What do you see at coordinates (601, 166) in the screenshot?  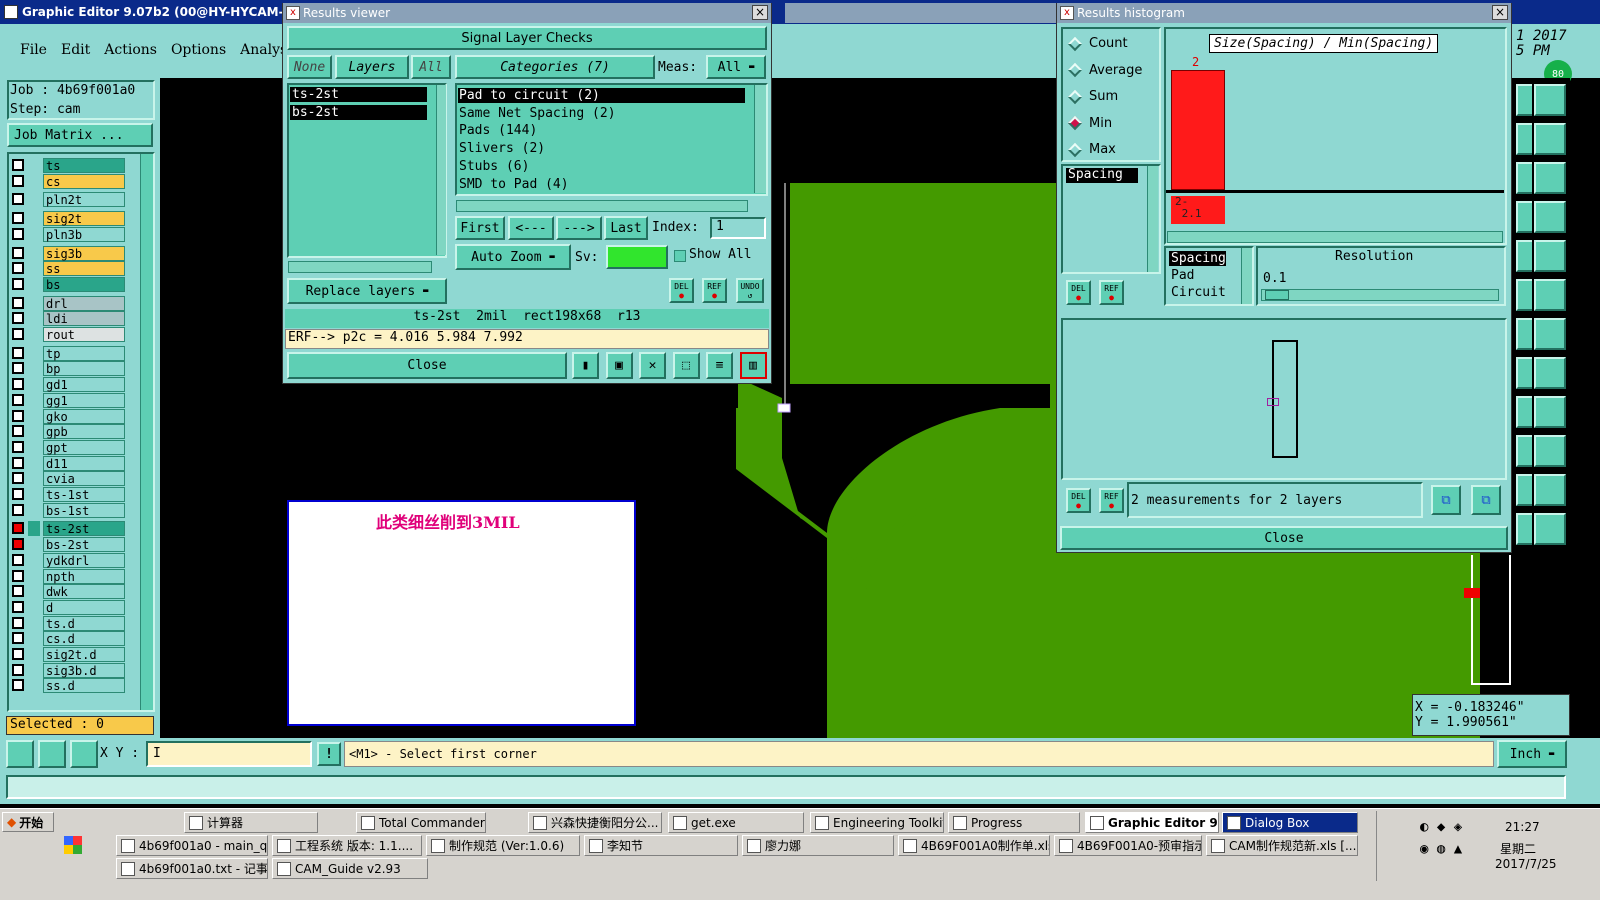 I see `category-item: Stubs (6)` at bounding box center [601, 166].